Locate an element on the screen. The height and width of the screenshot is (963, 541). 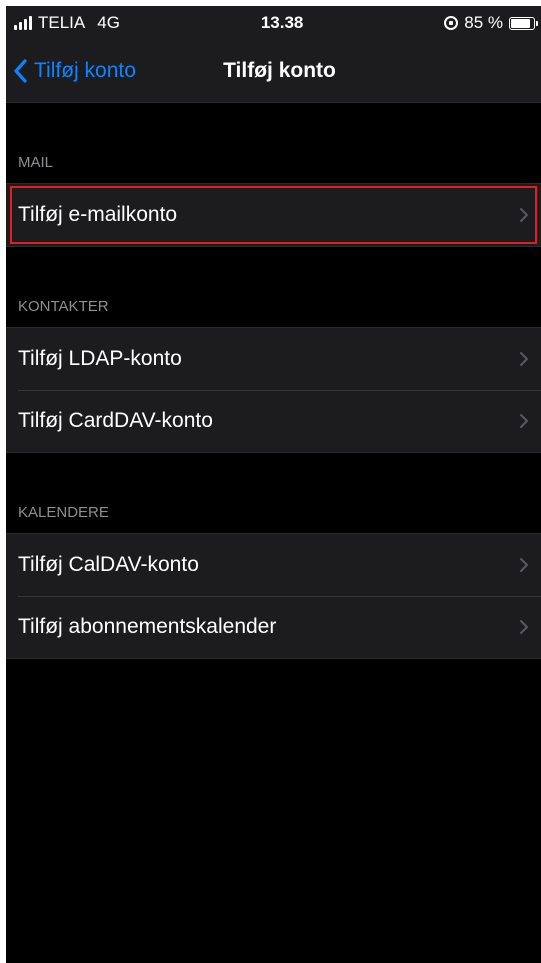
list-item: Tilføj e-mailkonto is located at coordinates (273, 215).